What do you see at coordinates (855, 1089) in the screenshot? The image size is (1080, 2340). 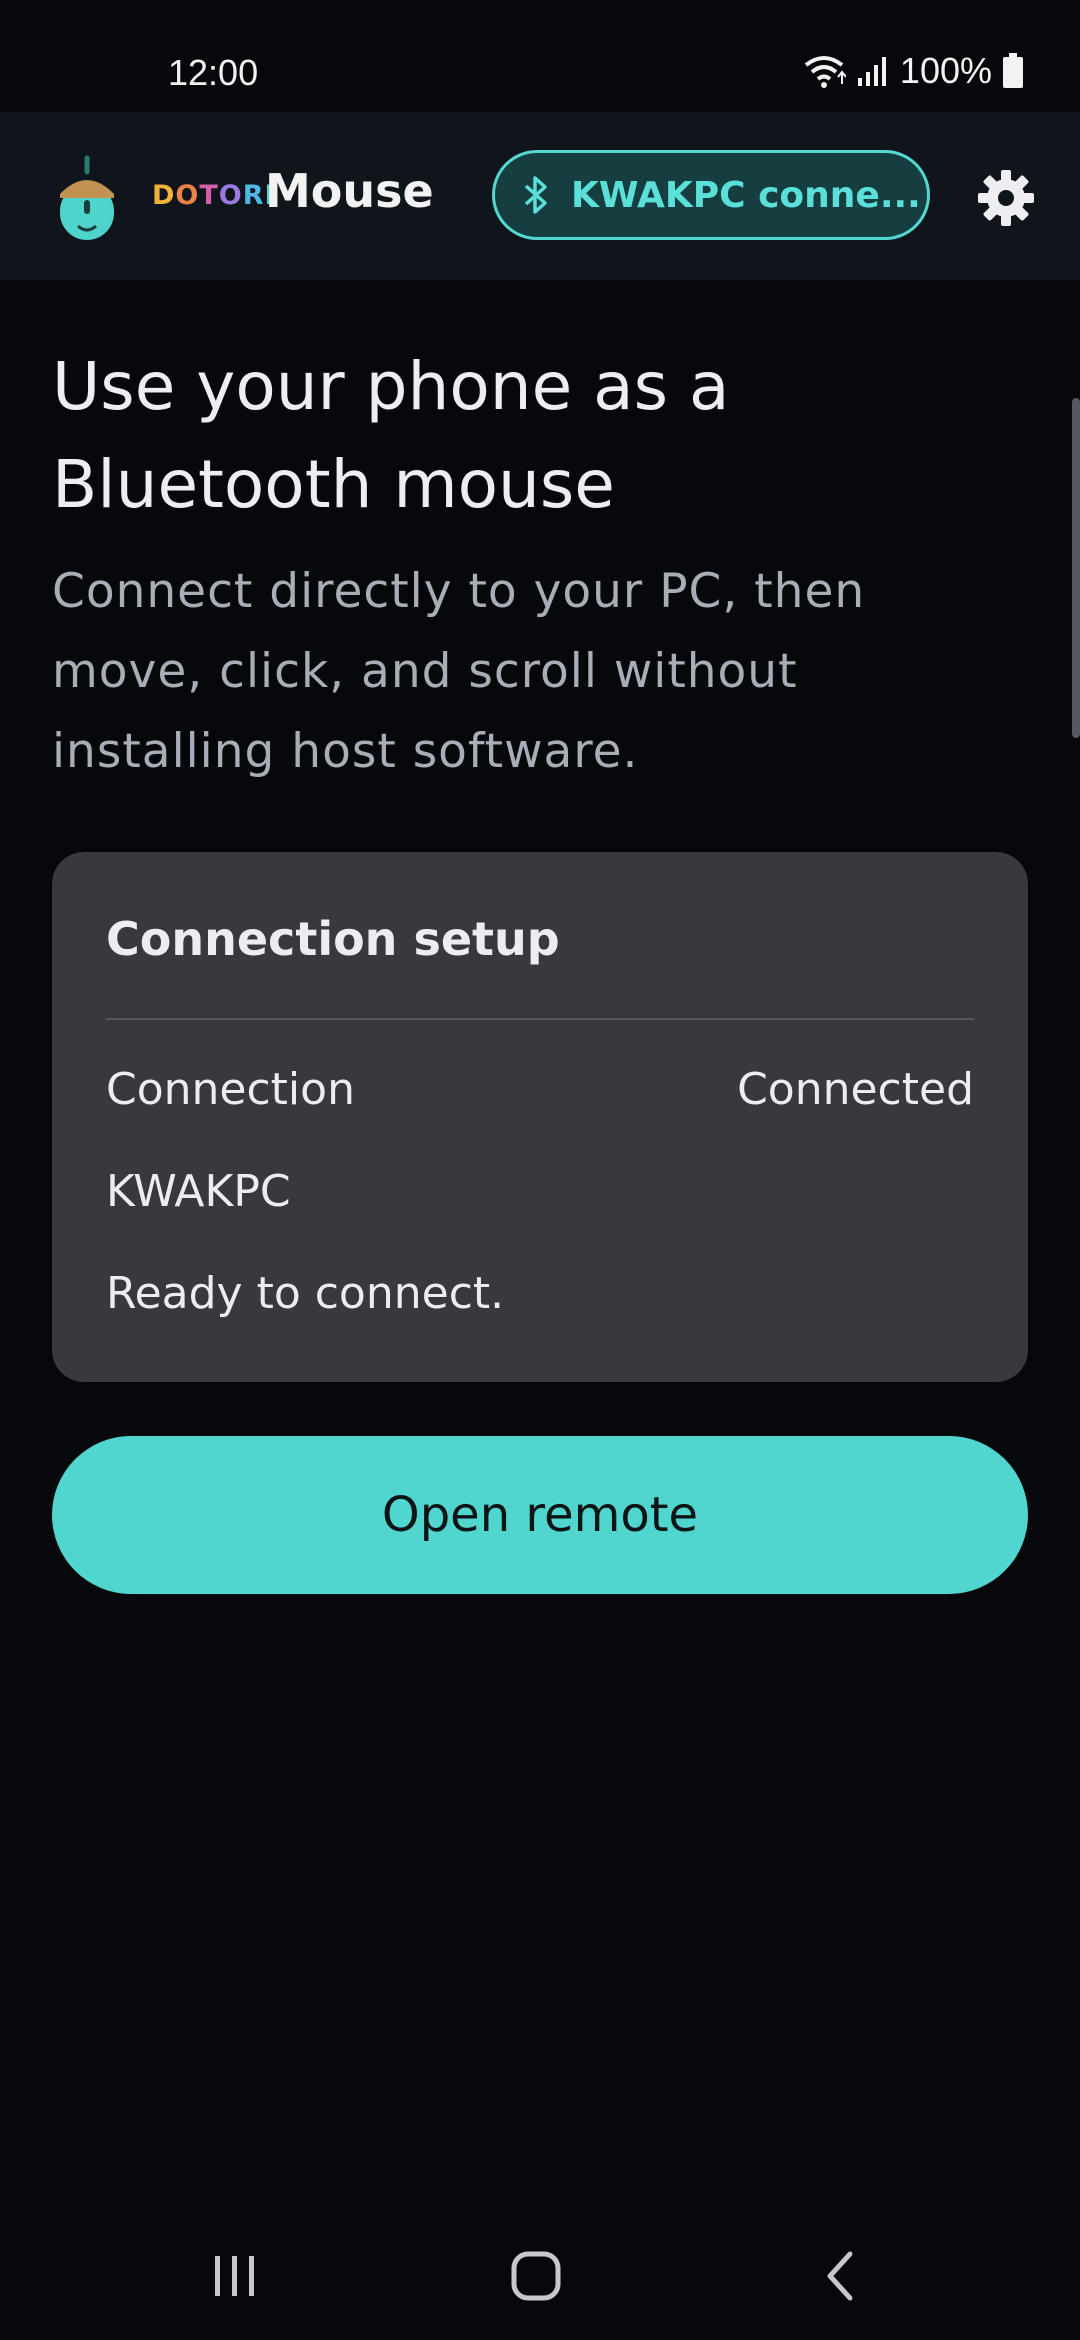 I see `connection-status-value: Connected` at bounding box center [855, 1089].